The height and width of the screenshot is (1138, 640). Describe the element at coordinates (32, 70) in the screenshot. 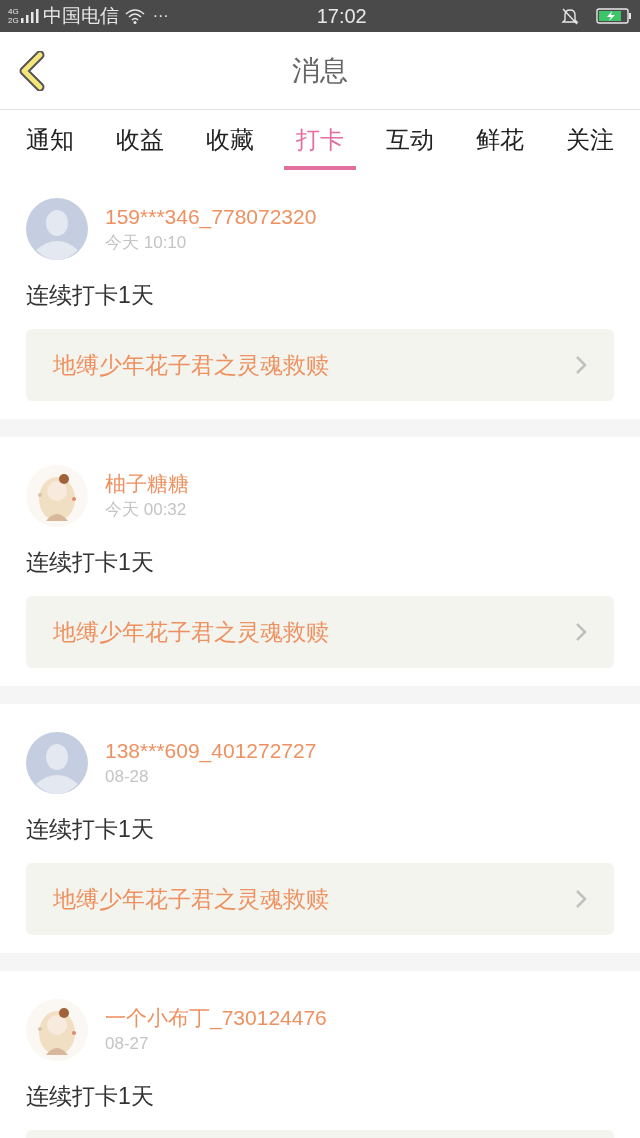

I see `back-icon` at that location.